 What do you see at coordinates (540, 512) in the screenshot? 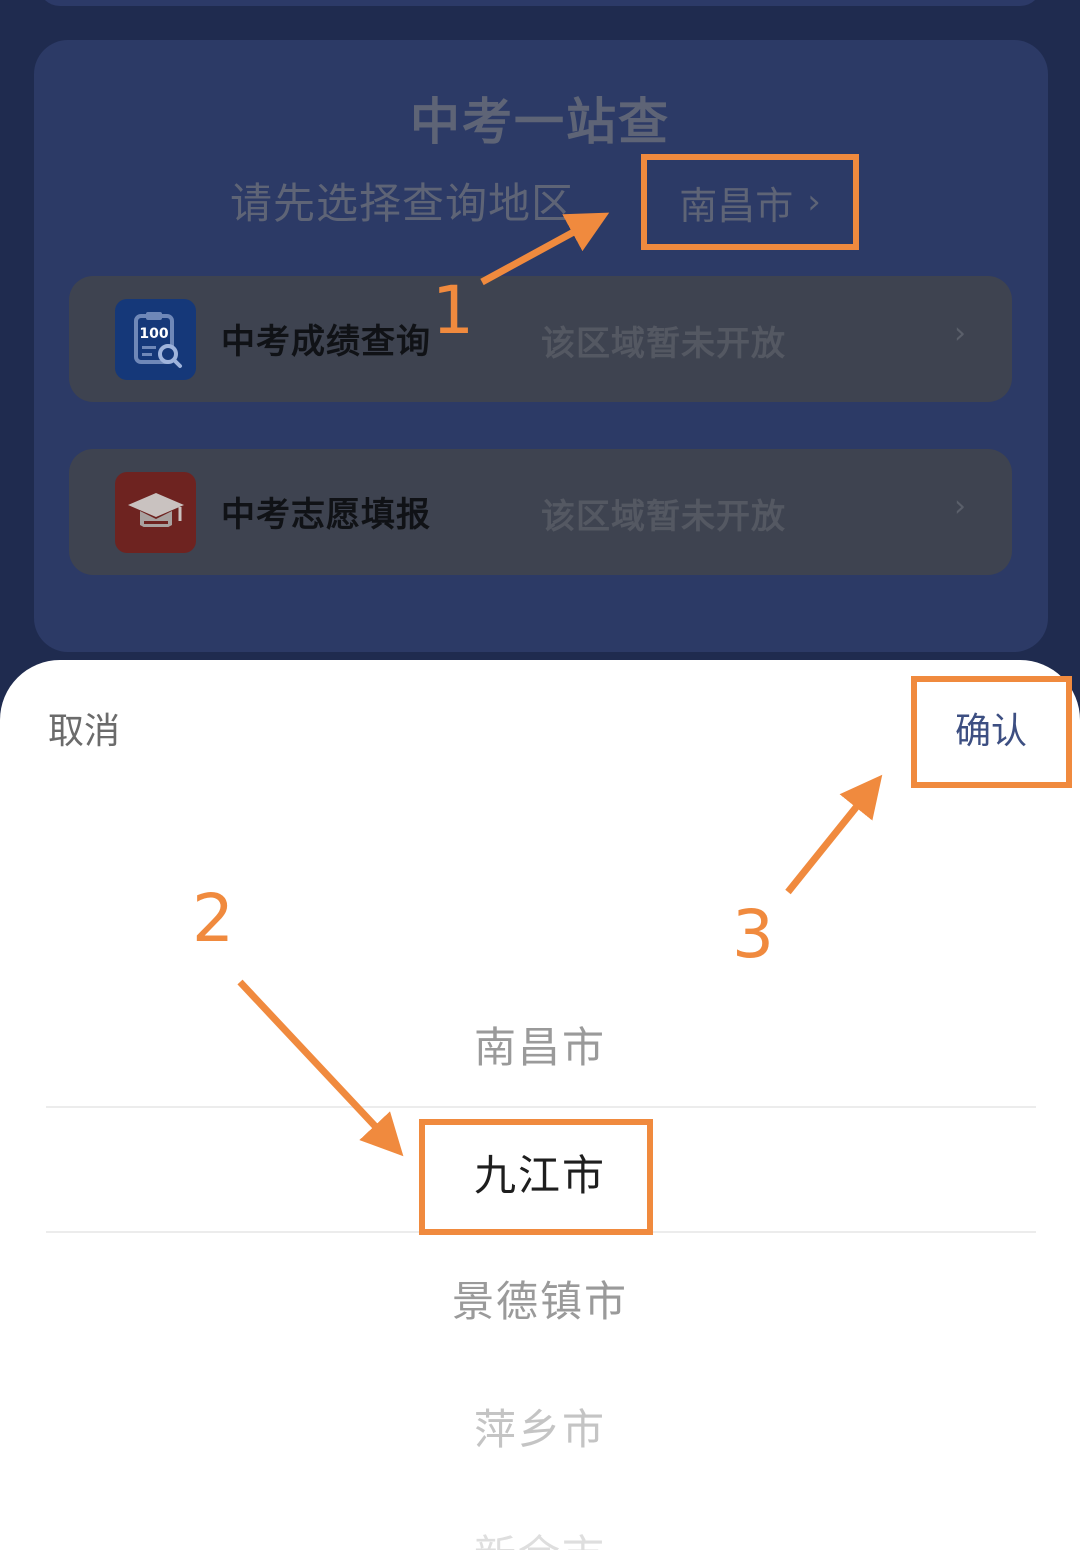
I see `application-fill-item: 中考志愿填报 该区域暂未开放 ›` at bounding box center [540, 512].